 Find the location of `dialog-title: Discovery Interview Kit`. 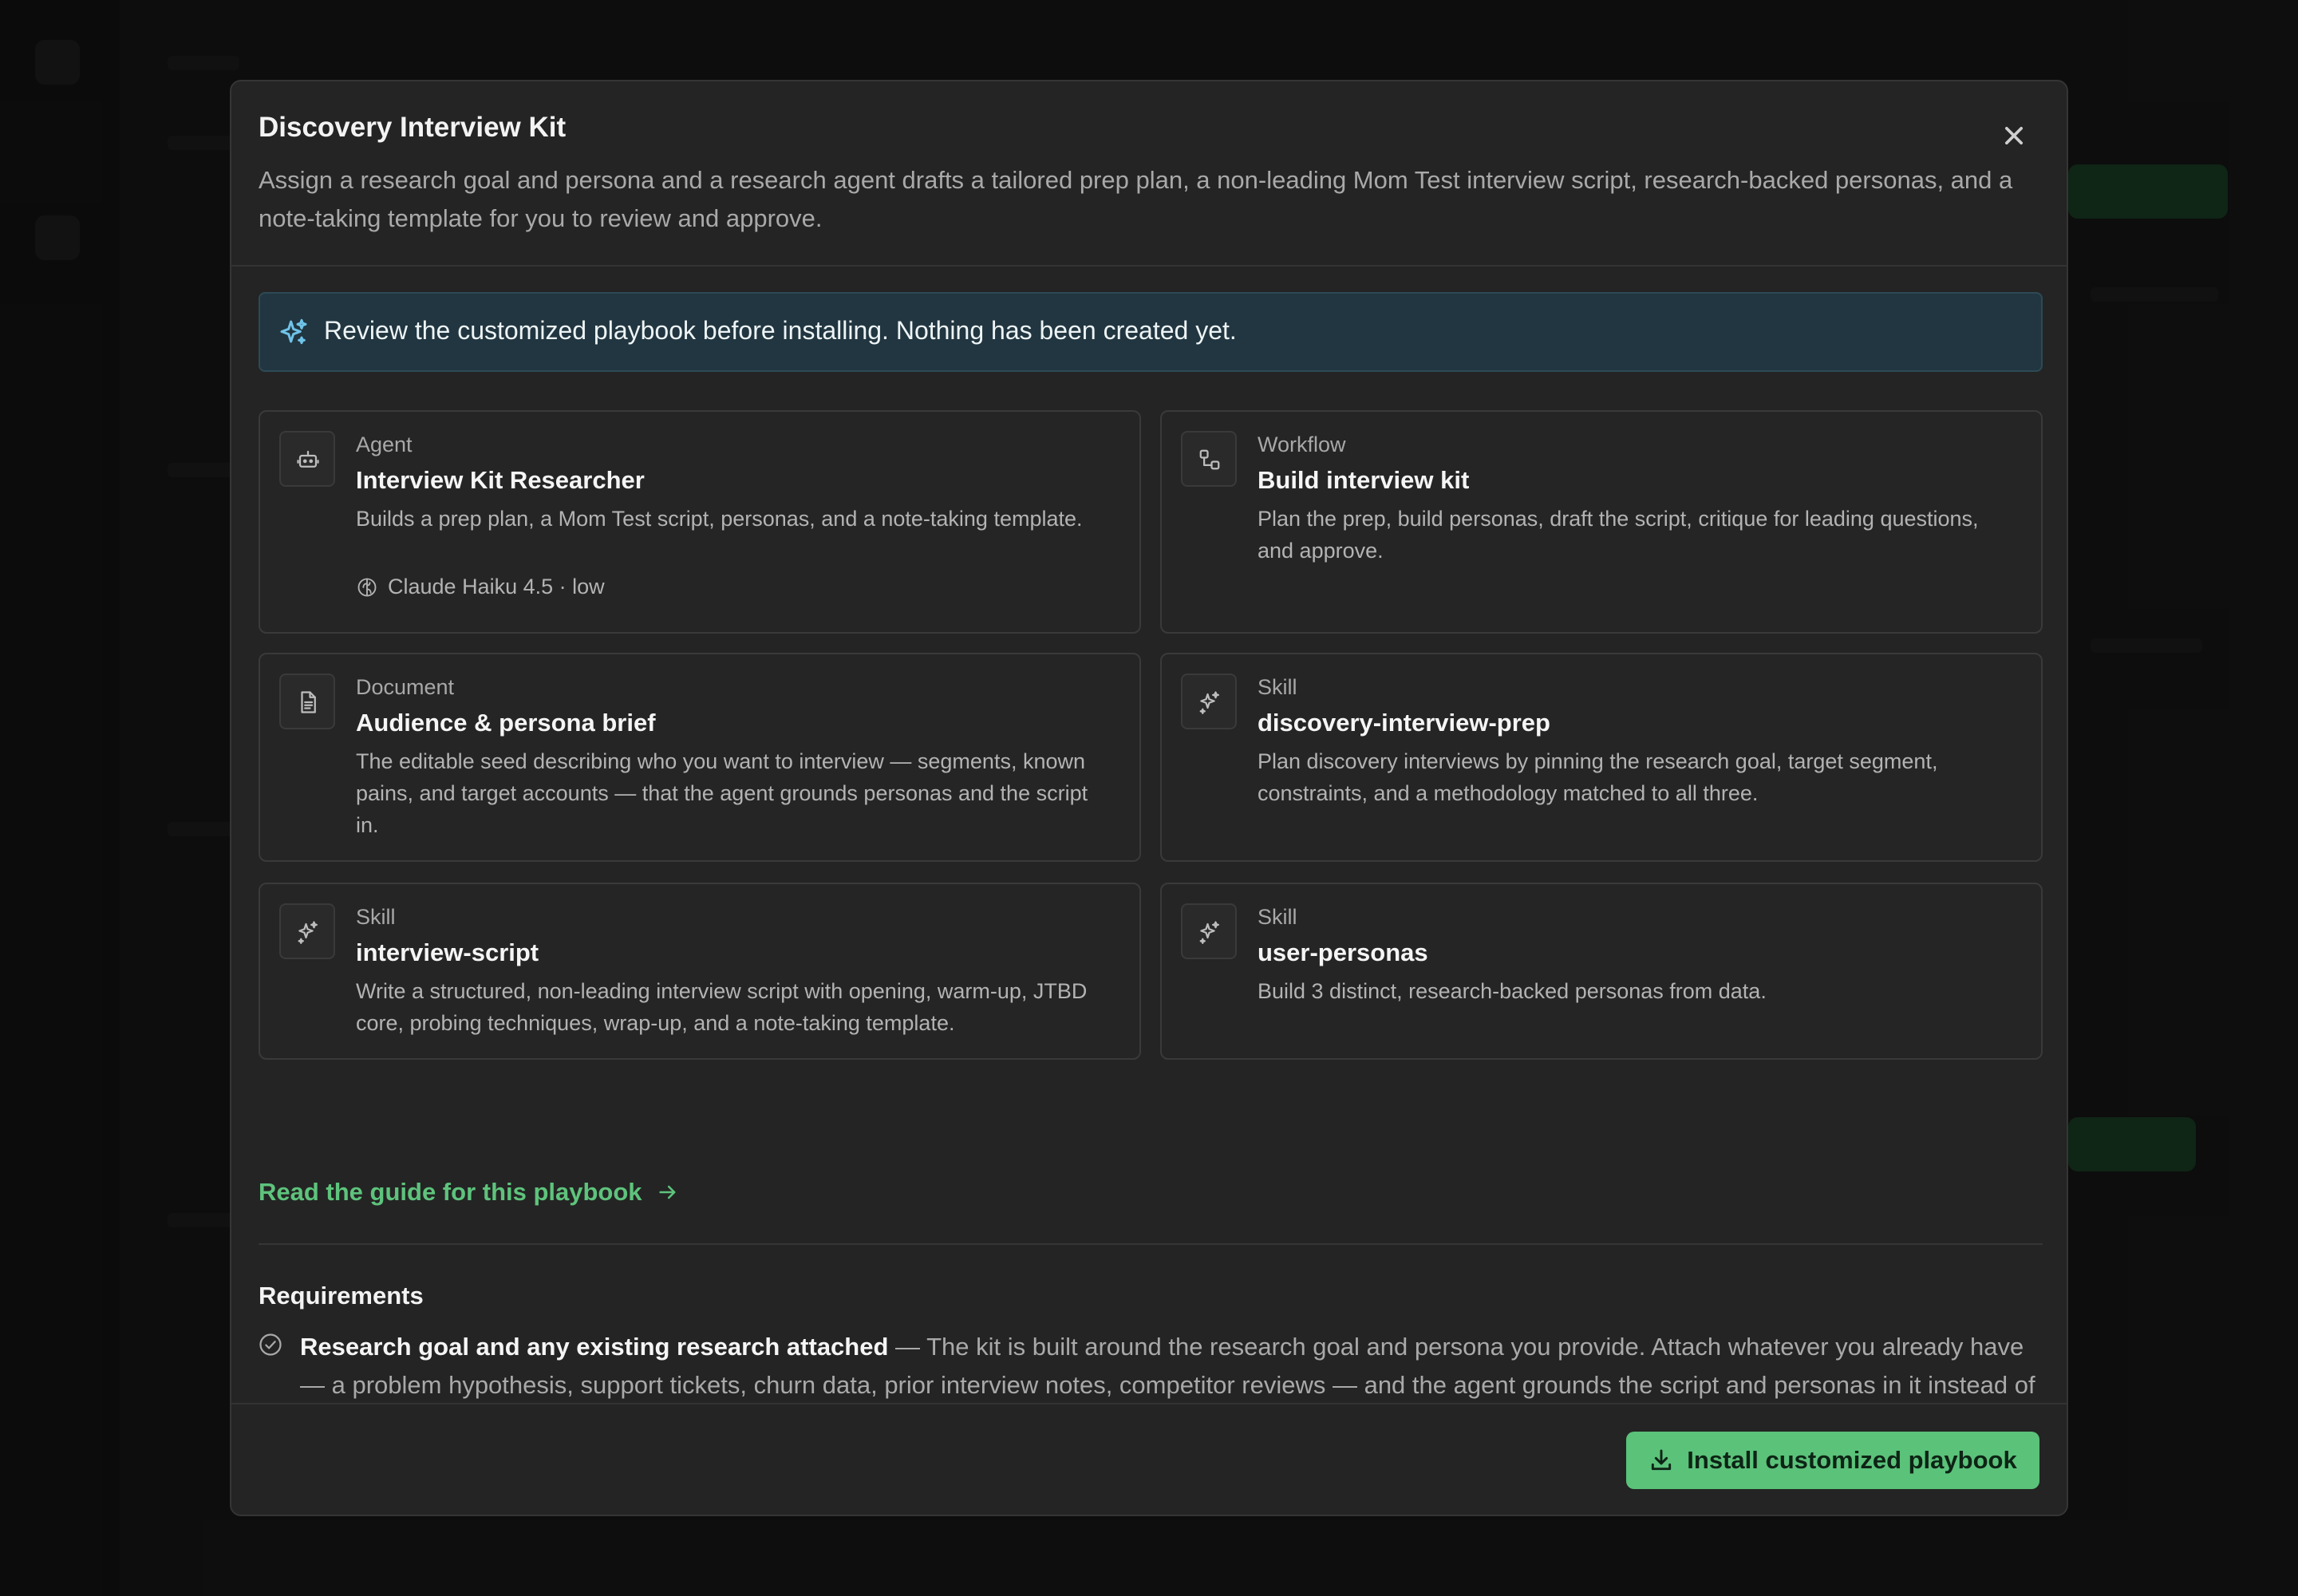

dialog-title: Discovery Interview Kit is located at coordinates (413, 127).